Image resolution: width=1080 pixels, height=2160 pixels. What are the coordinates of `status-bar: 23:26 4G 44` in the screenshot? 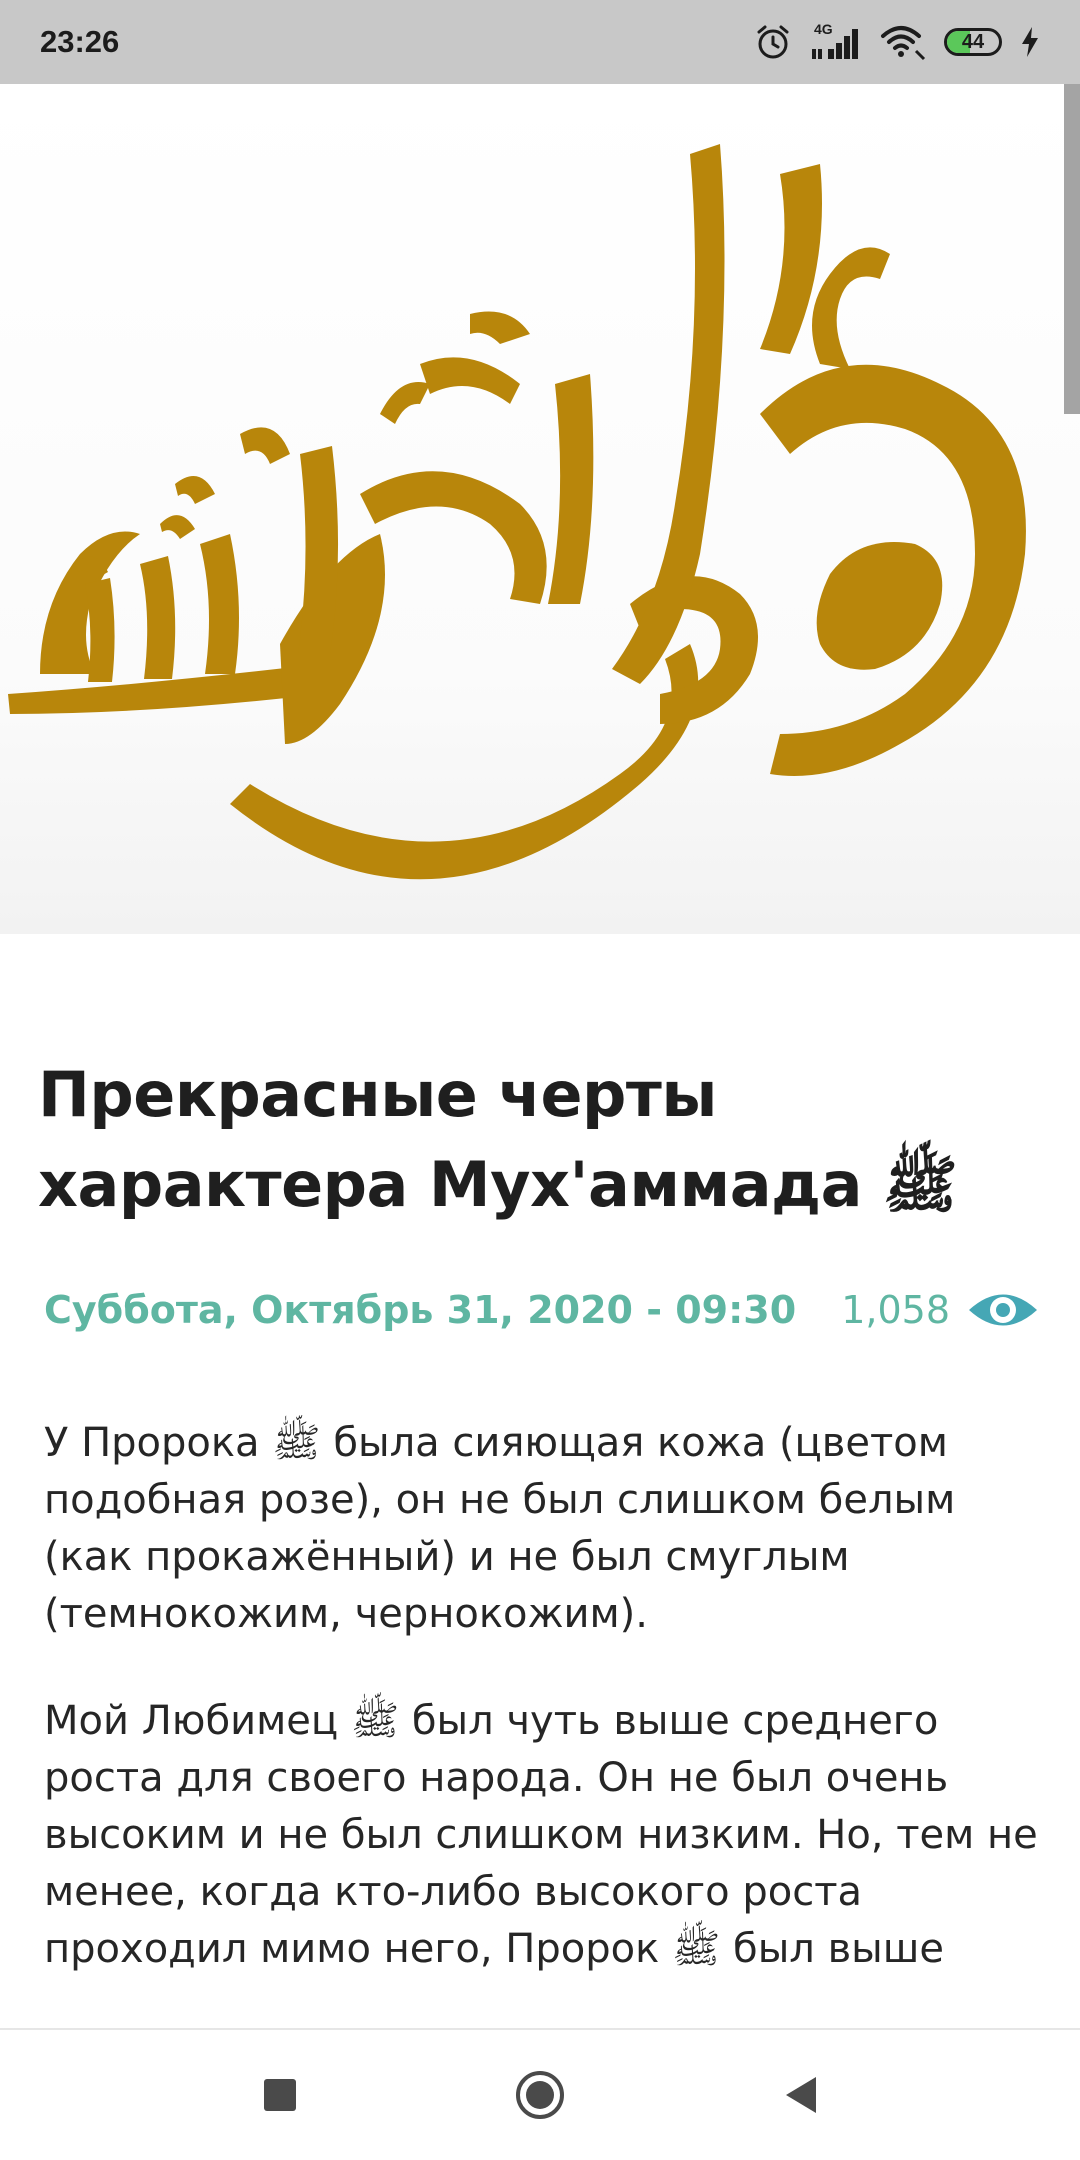 It's located at (540, 42).